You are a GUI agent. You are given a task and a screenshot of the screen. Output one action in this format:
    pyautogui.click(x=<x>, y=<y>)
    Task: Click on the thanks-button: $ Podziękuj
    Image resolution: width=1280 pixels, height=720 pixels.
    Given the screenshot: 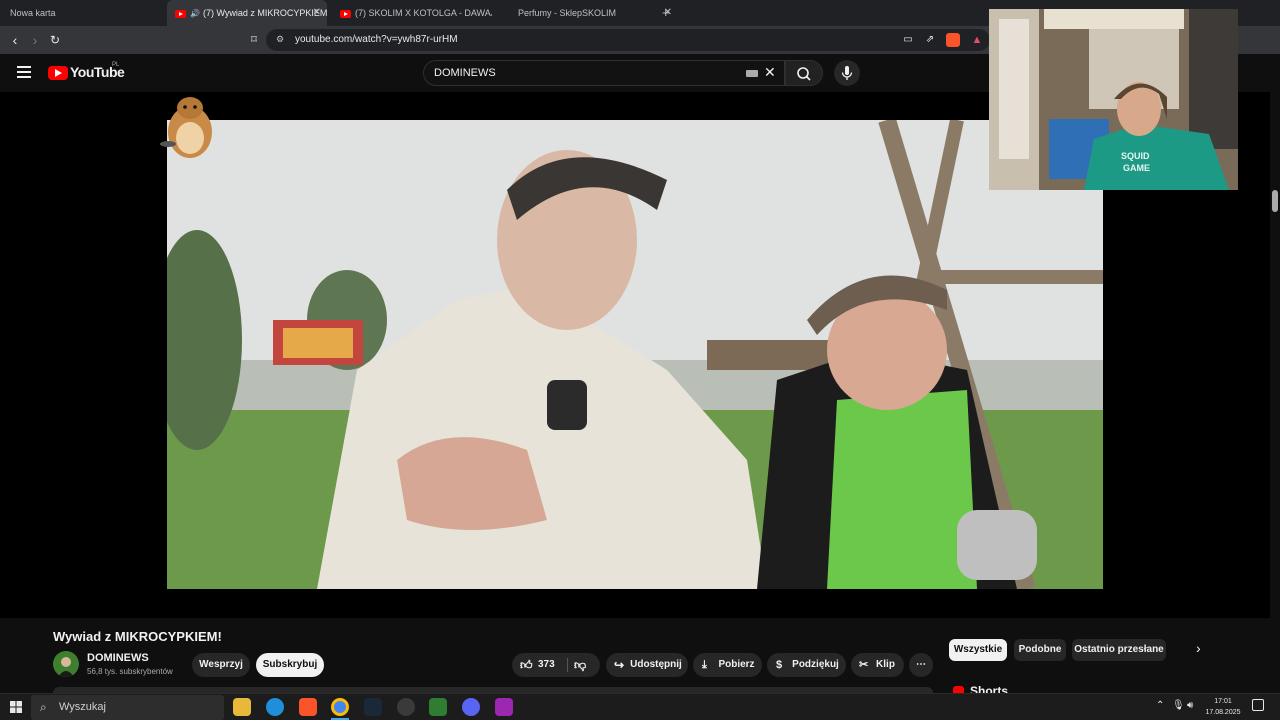 What is the action you would take?
    pyautogui.click(x=806, y=665)
    